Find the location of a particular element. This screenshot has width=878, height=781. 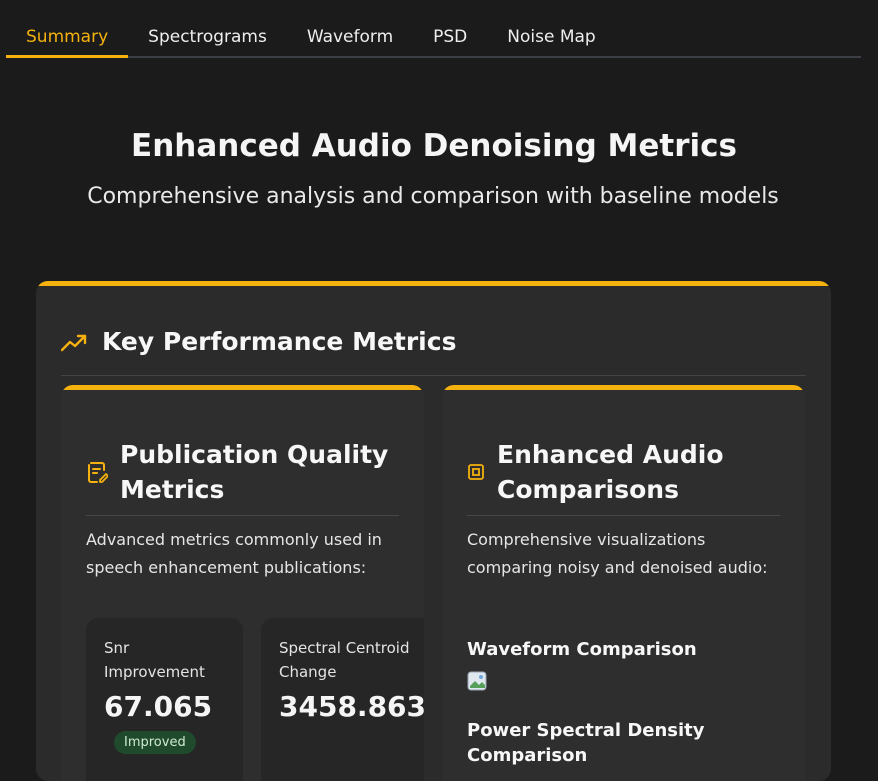

metric-value: 67.065 is located at coordinates (158, 706).